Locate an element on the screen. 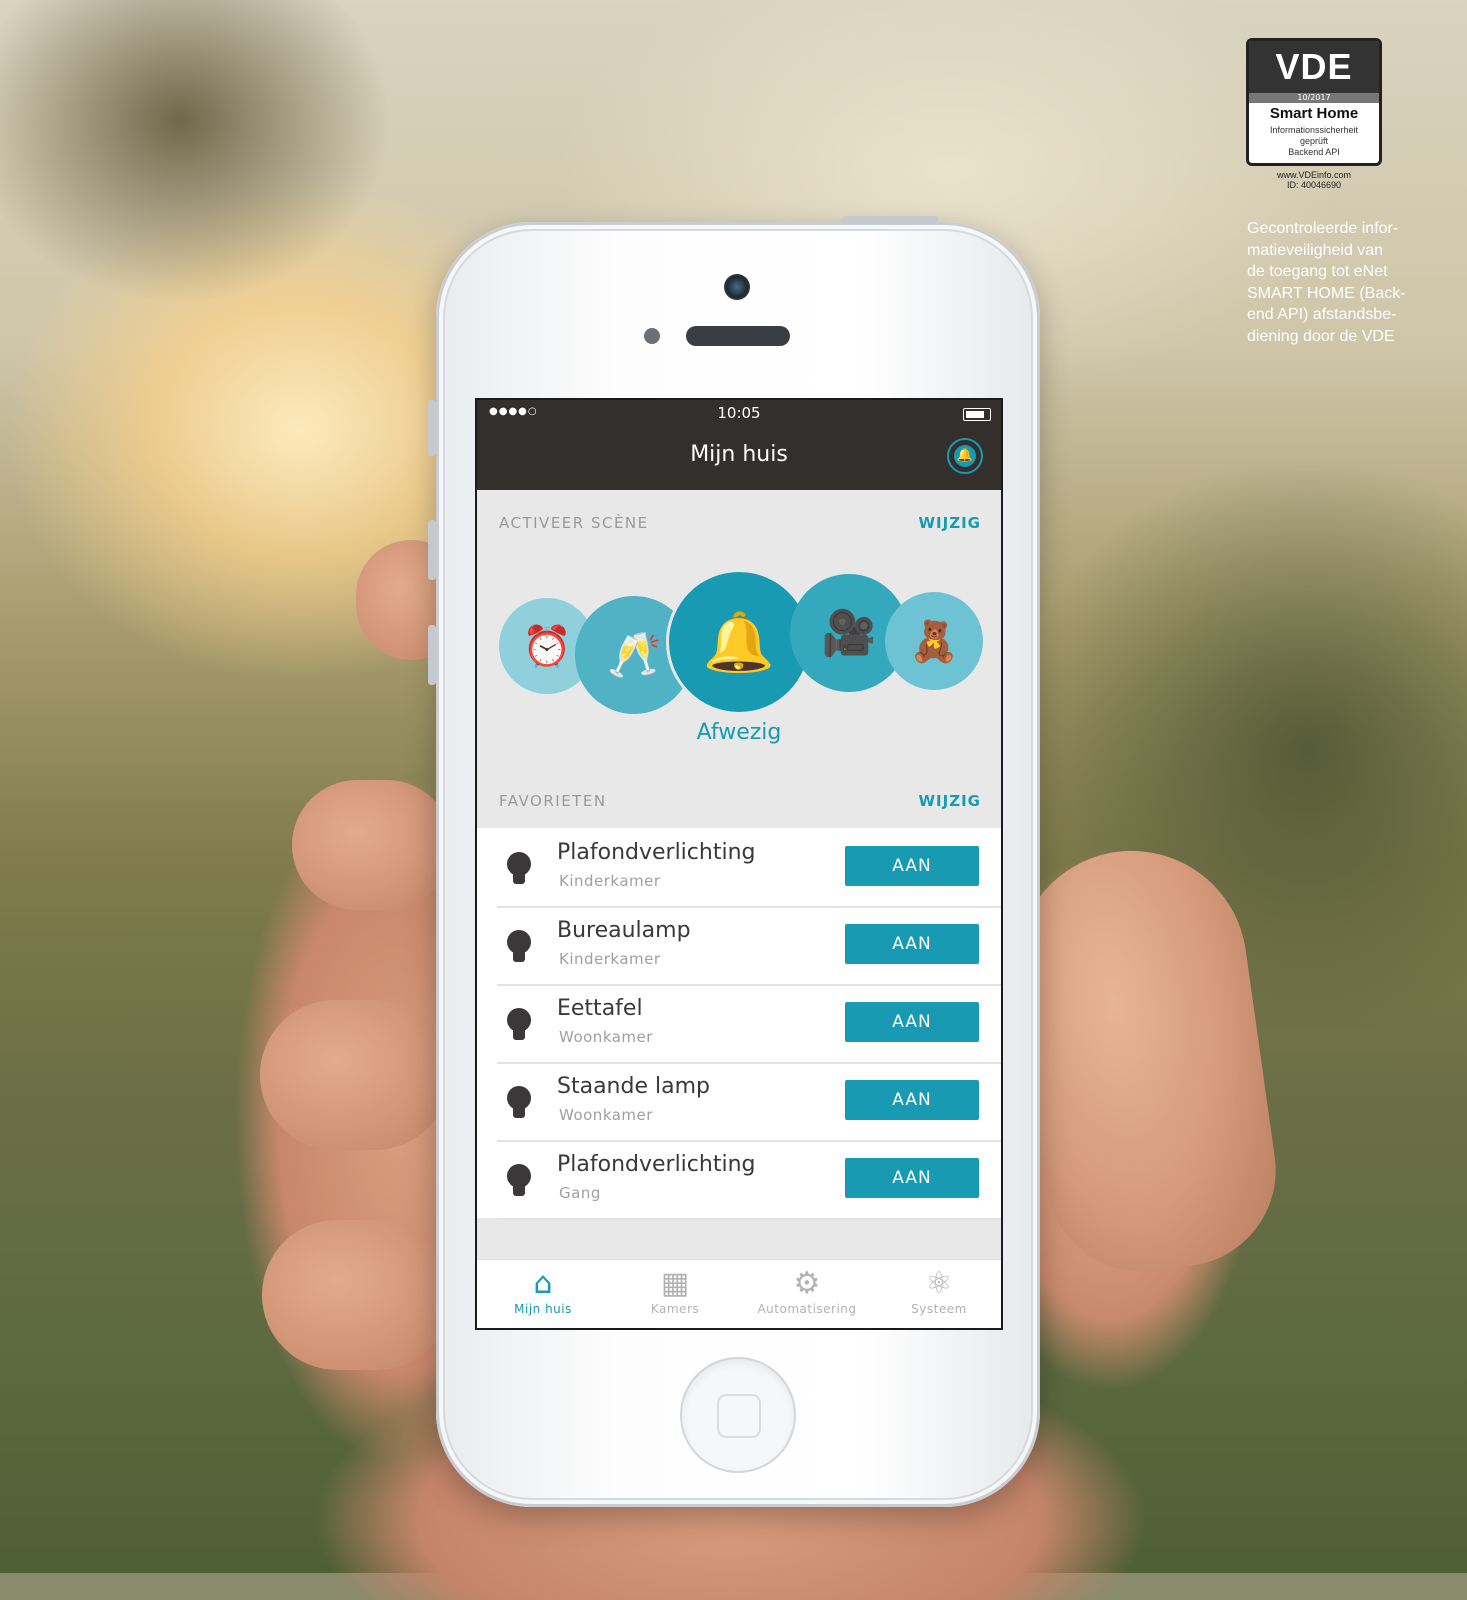  scene-teddy-bear: 🧸 is located at coordinates (934, 641).